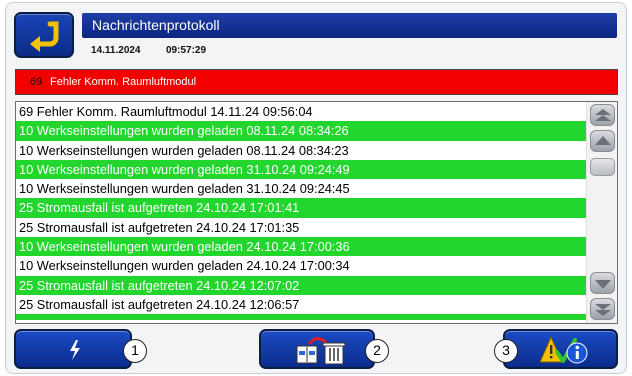  I want to click on time-display: 09:57:29, so click(186, 50).